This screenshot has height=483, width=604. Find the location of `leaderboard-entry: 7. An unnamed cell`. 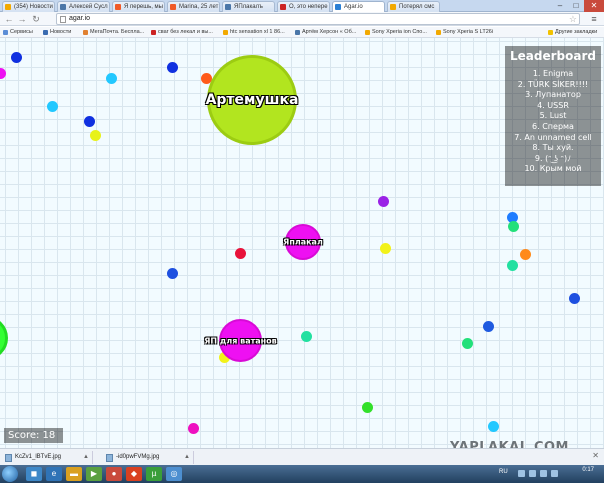

leaderboard-entry: 7. An unnamed cell is located at coordinates (553, 137).